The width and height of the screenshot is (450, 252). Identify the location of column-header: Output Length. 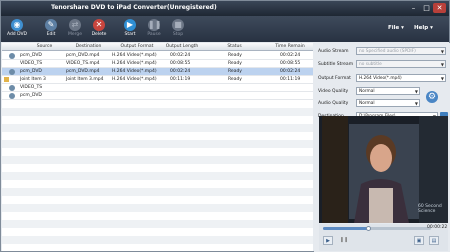
(182, 46).